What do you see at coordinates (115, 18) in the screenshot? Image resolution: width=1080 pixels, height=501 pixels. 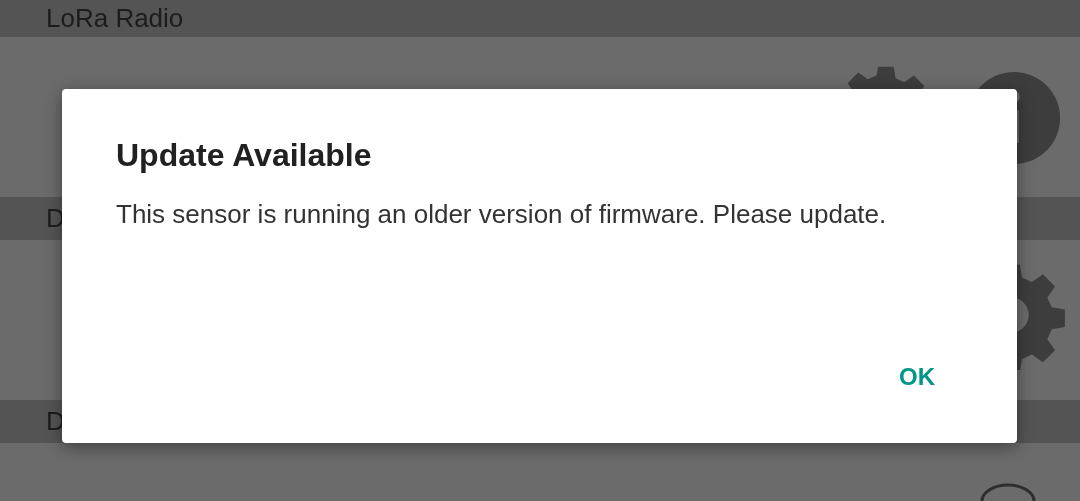 I see `section-title: LoRa Radio` at bounding box center [115, 18].